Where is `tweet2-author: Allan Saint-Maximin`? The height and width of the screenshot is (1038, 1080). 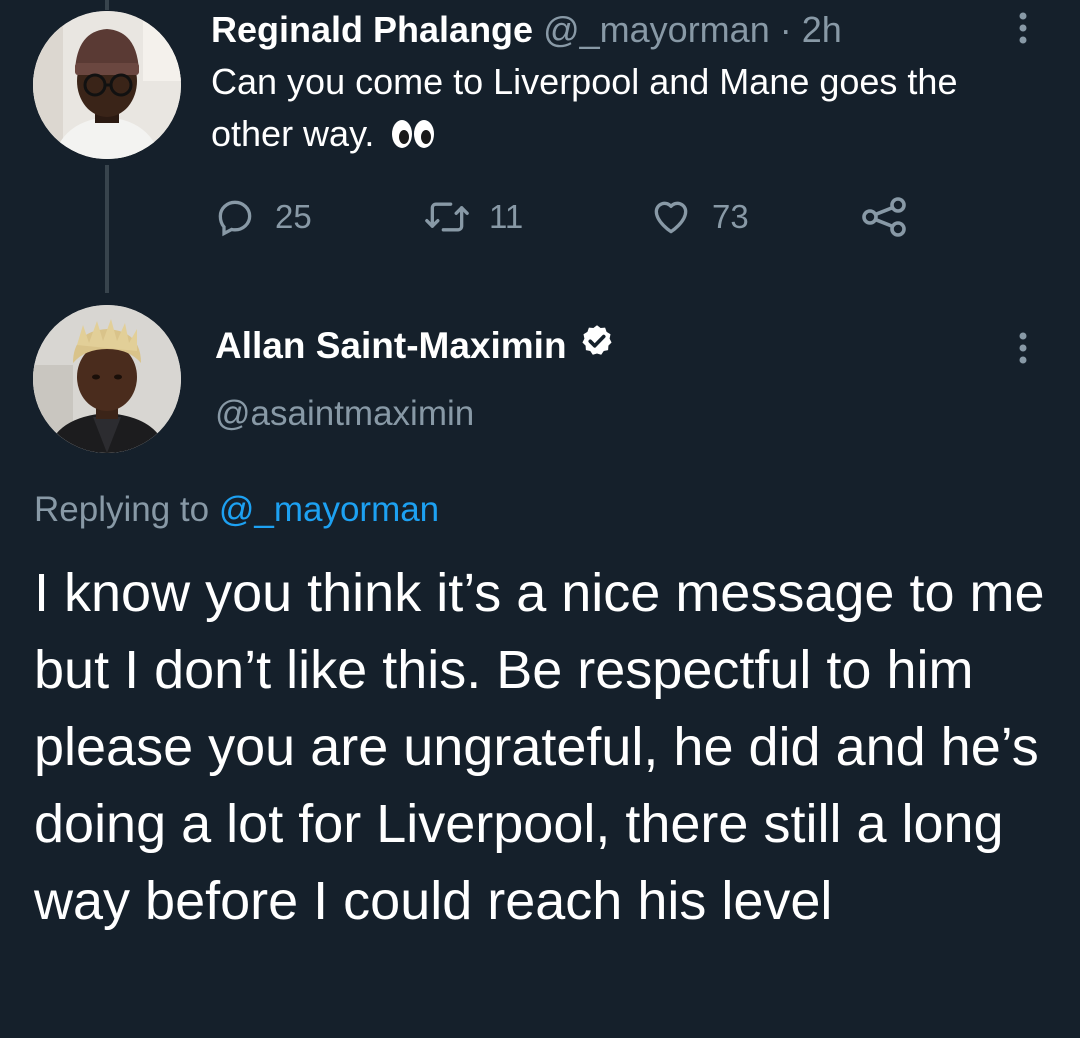 tweet2-author: Allan Saint-Maximin is located at coordinates (415, 346).